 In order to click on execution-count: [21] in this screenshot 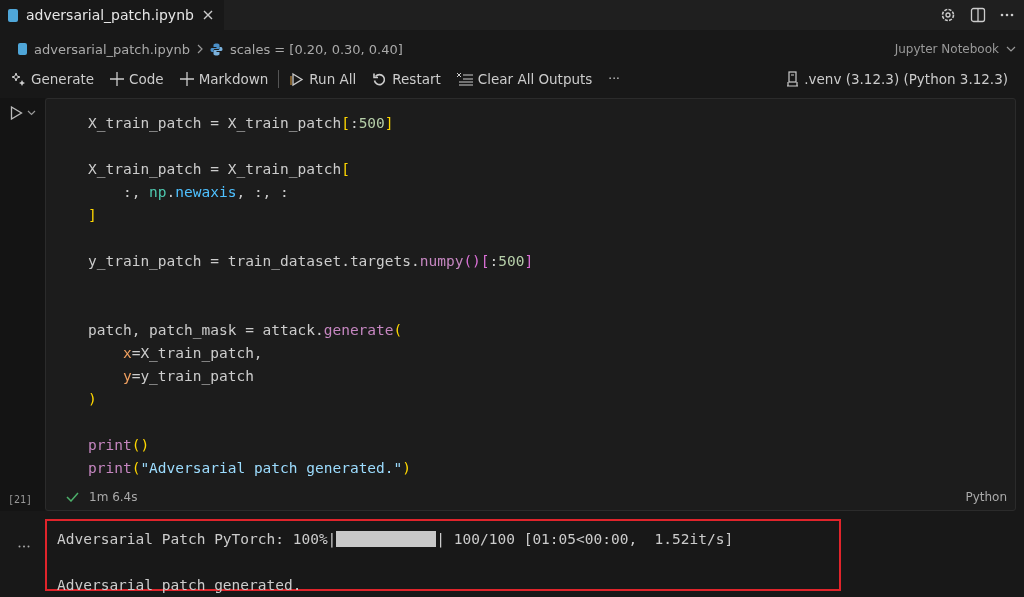, I will do `click(20, 499)`.